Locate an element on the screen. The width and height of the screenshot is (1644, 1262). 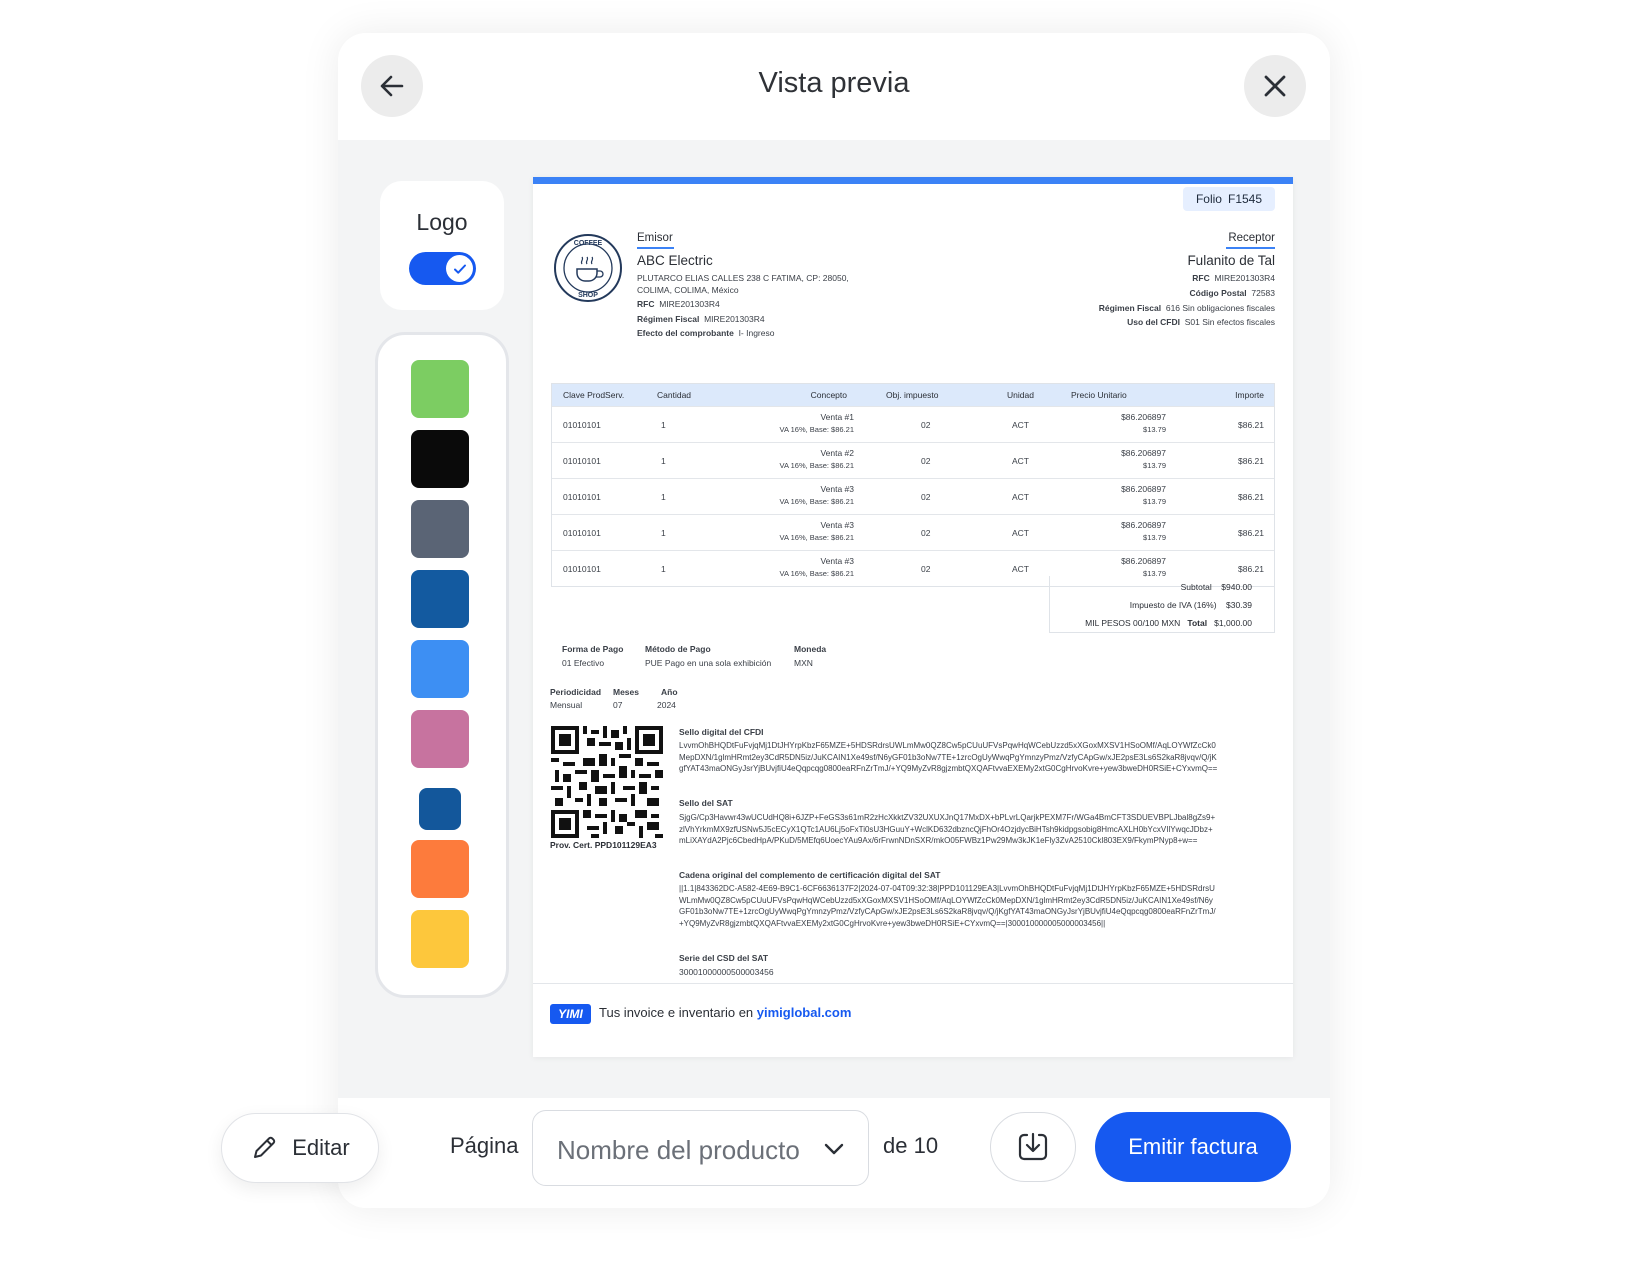
download-icon is located at coordinates (1033, 1146).